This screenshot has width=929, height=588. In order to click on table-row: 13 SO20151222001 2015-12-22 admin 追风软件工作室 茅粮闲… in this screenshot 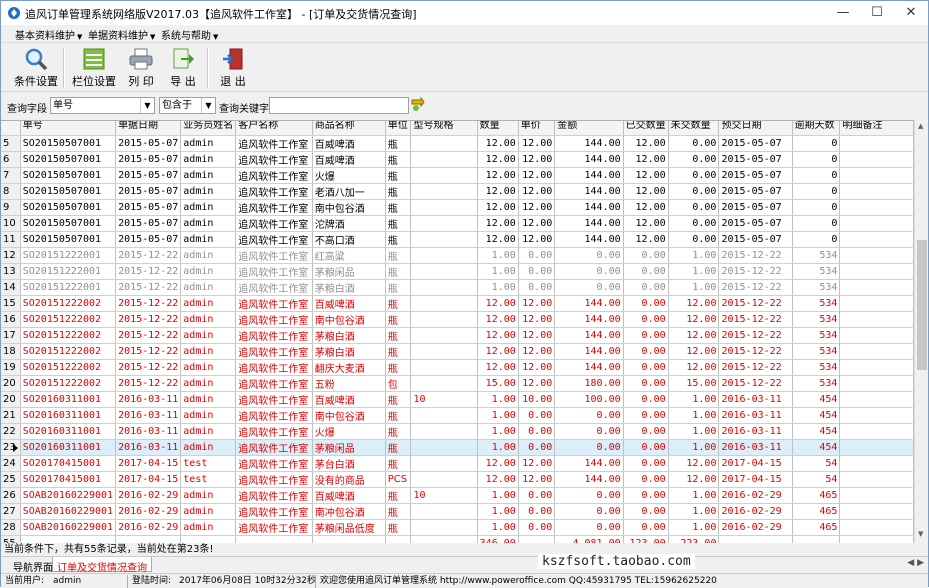, I will do `click(457, 271)`.